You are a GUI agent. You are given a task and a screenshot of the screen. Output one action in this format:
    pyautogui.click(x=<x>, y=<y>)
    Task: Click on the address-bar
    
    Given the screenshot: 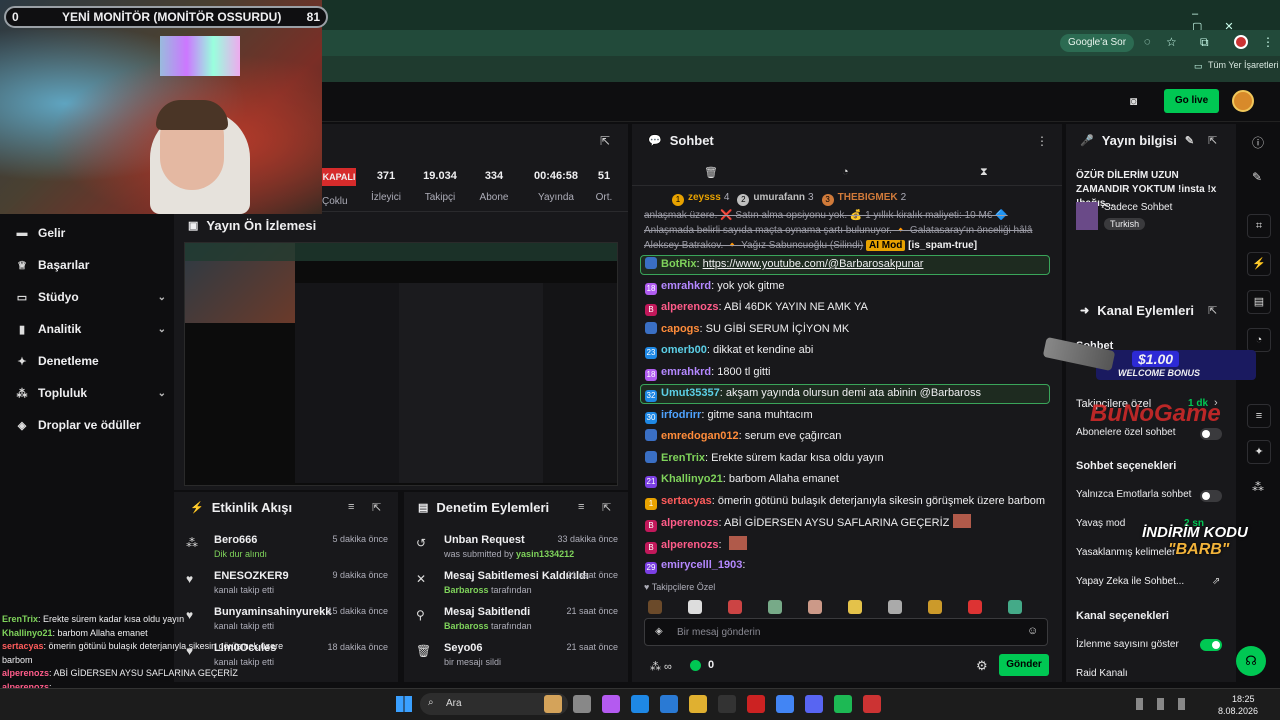 What is the action you would take?
    pyautogui.click(x=800, y=43)
    